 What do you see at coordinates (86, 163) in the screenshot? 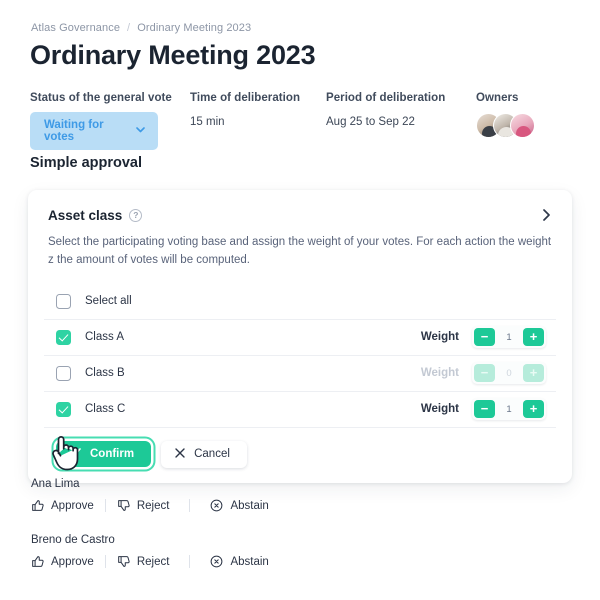
I see `section-title: Simple approval` at bounding box center [86, 163].